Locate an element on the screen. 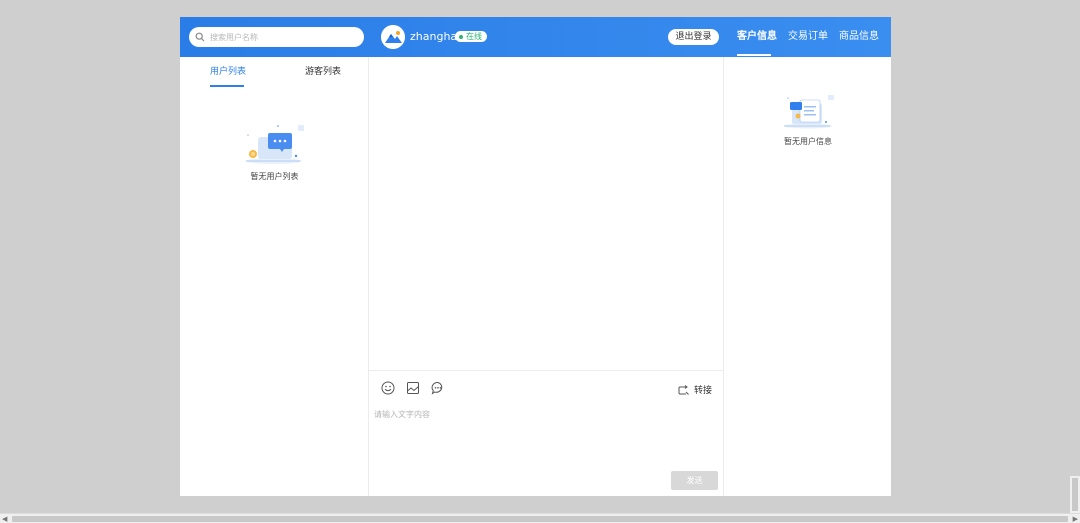 The height and width of the screenshot is (523, 1080). transfer-icon is located at coordinates (683, 389).